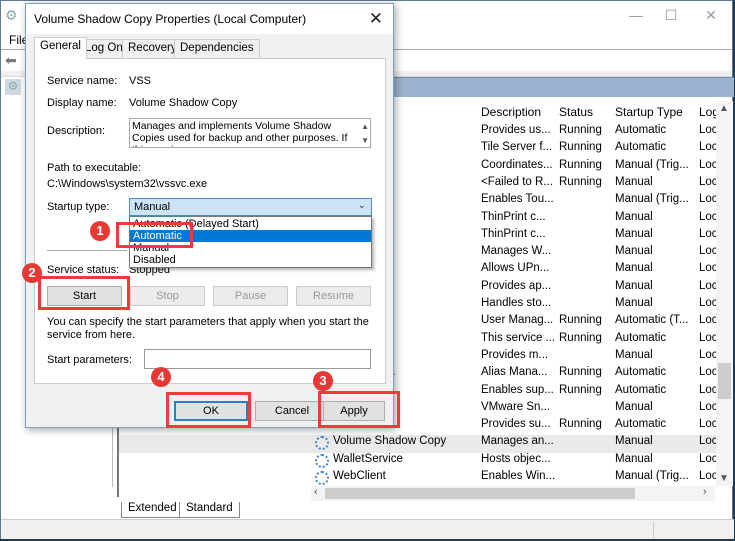 The image size is (735, 541). What do you see at coordinates (480, 493) in the screenshot?
I see `horizontal-scroll-thumb` at bounding box center [480, 493].